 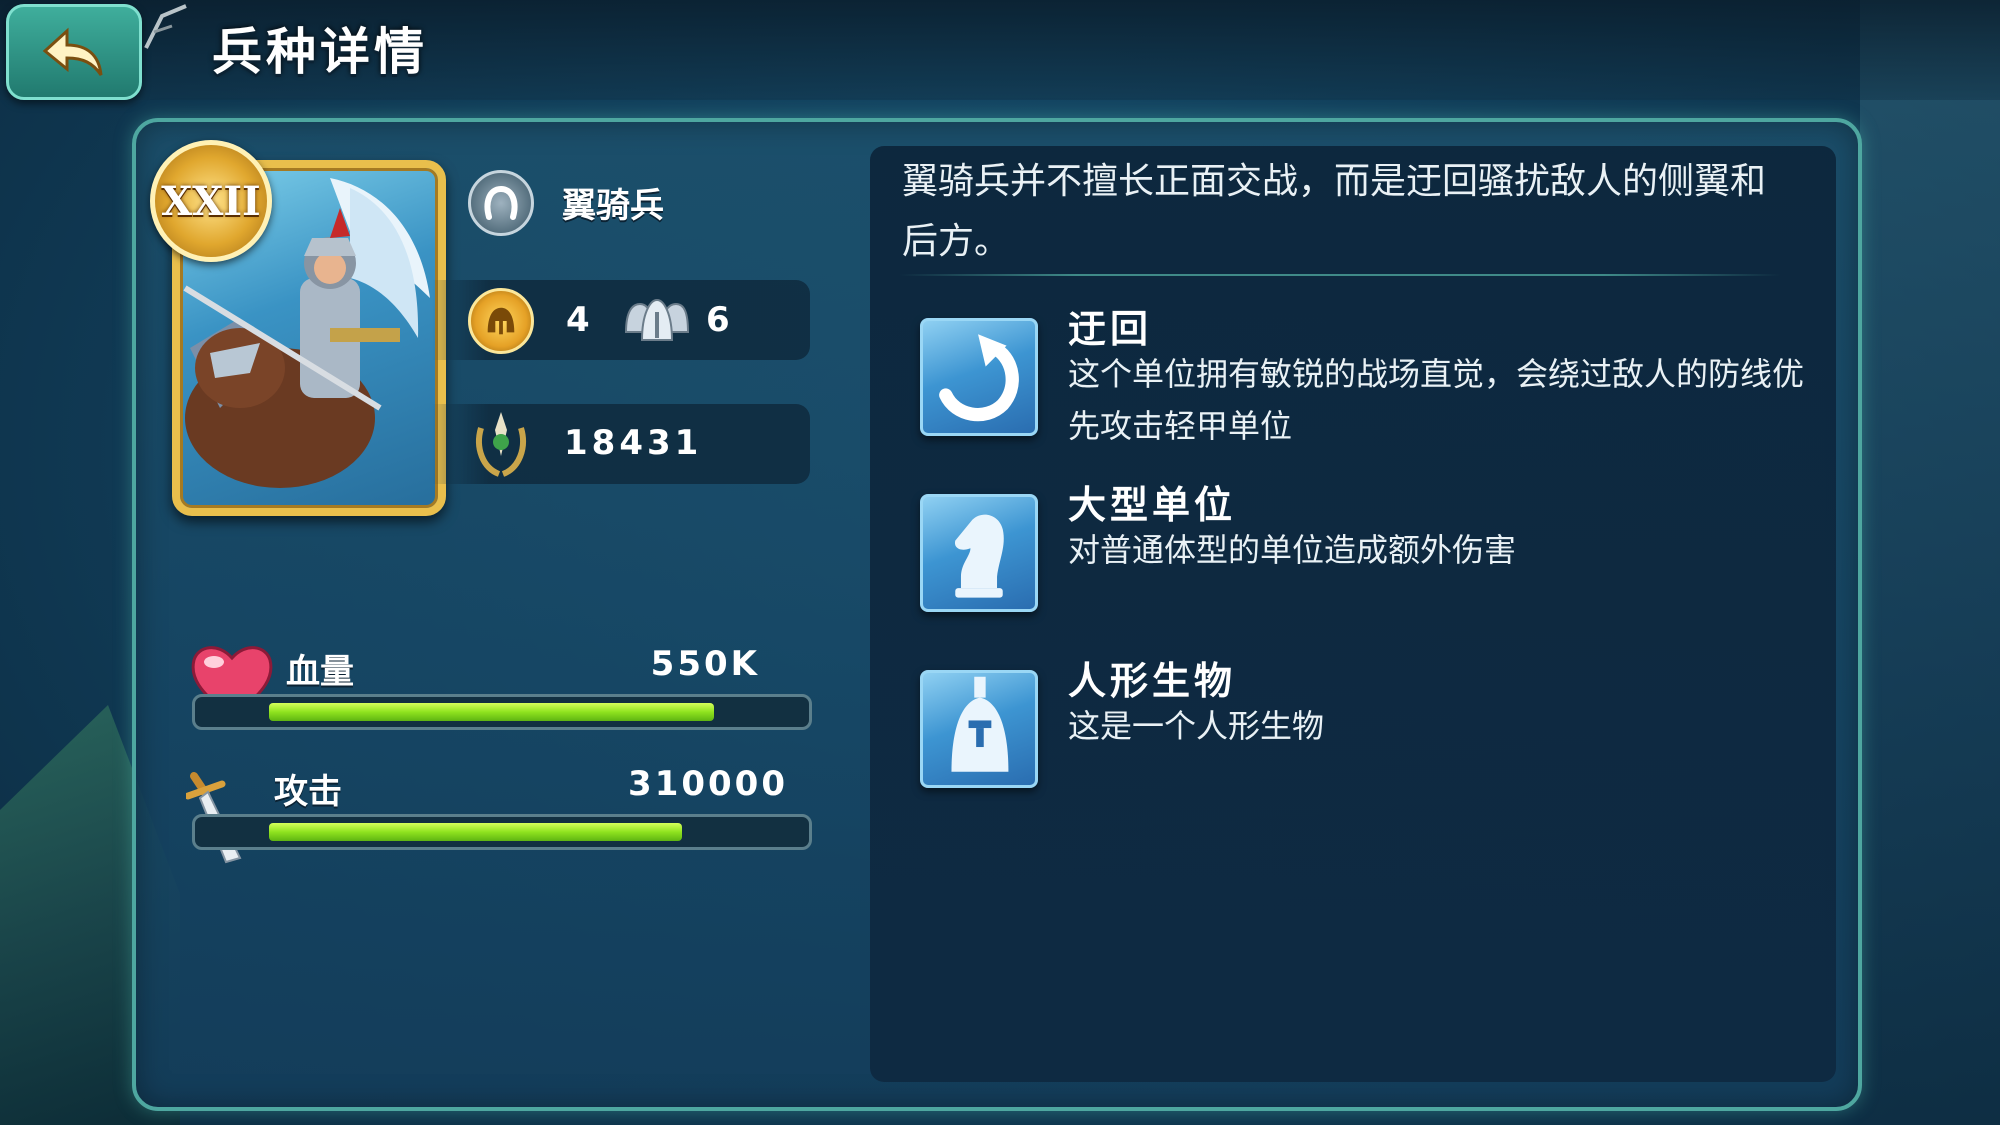 I want to click on page-title: 兵种详情, so click(x=320, y=52).